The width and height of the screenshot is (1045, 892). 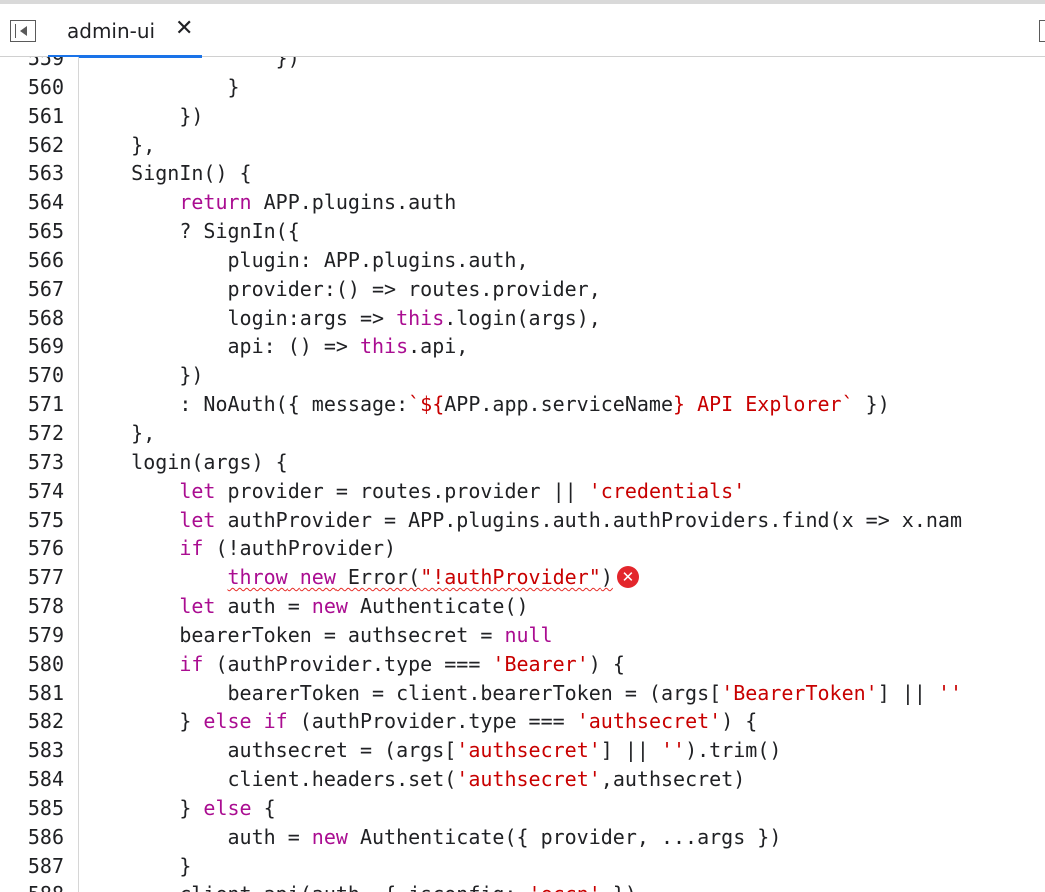 What do you see at coordinates (45, 317) in the screenshot?
I see `line-number: 568` at bounding box center [45, 317].